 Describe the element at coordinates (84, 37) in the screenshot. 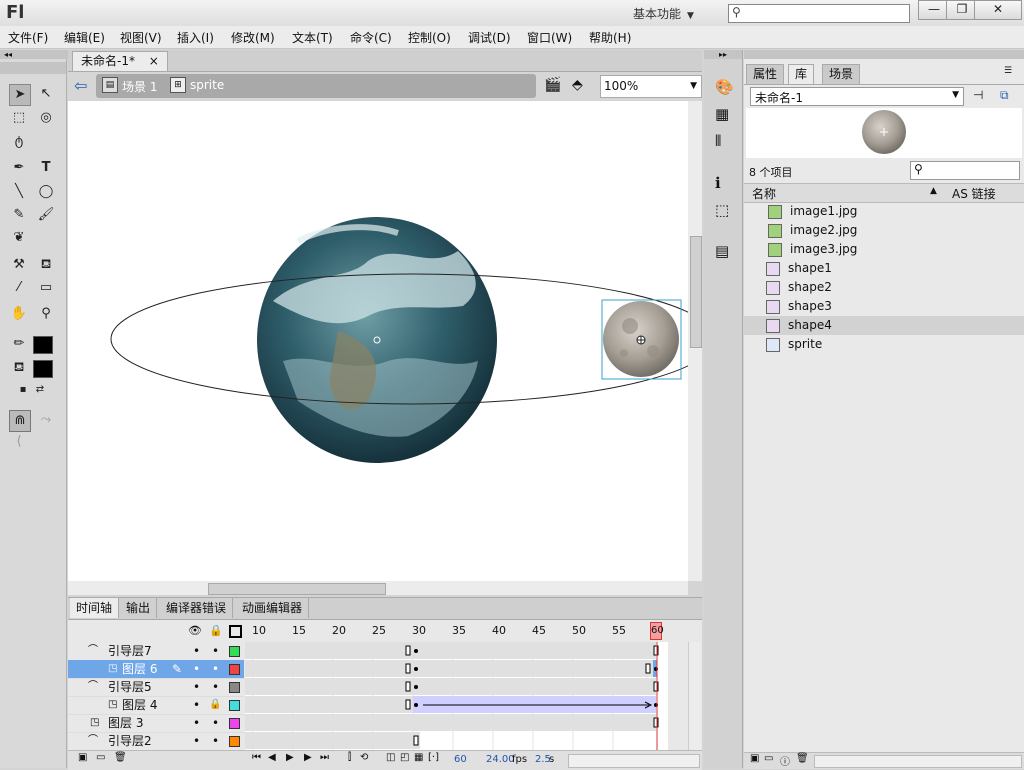

I see `menu-edit: 编辑(E)` at that location.